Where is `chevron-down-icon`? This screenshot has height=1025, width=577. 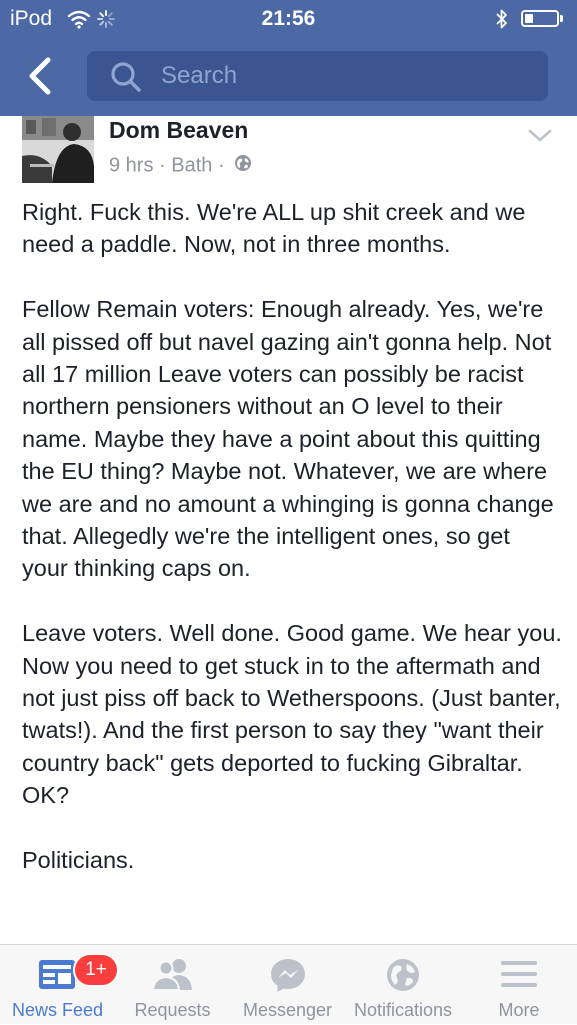
chevron-down-icon is located at coordinates (540, 135).